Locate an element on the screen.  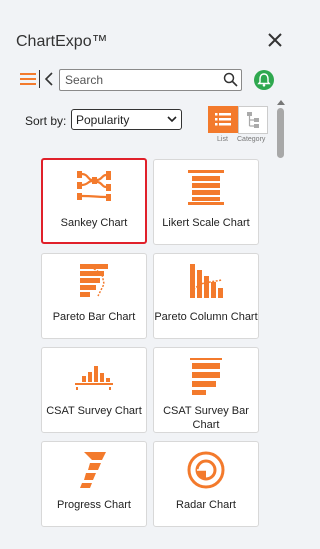
pareto-column-icon is located at coordinates (206, 281).